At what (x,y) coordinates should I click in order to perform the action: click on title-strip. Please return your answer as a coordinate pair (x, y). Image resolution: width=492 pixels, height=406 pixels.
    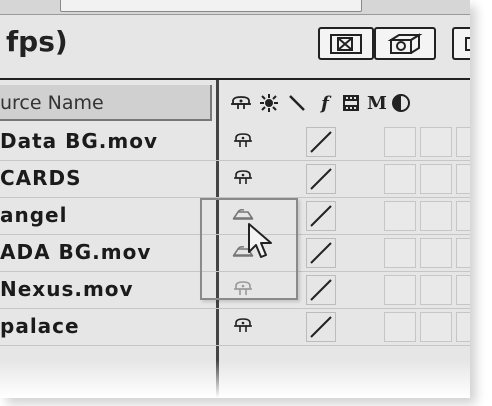
    Looking at the image, I should click on (235, 7).